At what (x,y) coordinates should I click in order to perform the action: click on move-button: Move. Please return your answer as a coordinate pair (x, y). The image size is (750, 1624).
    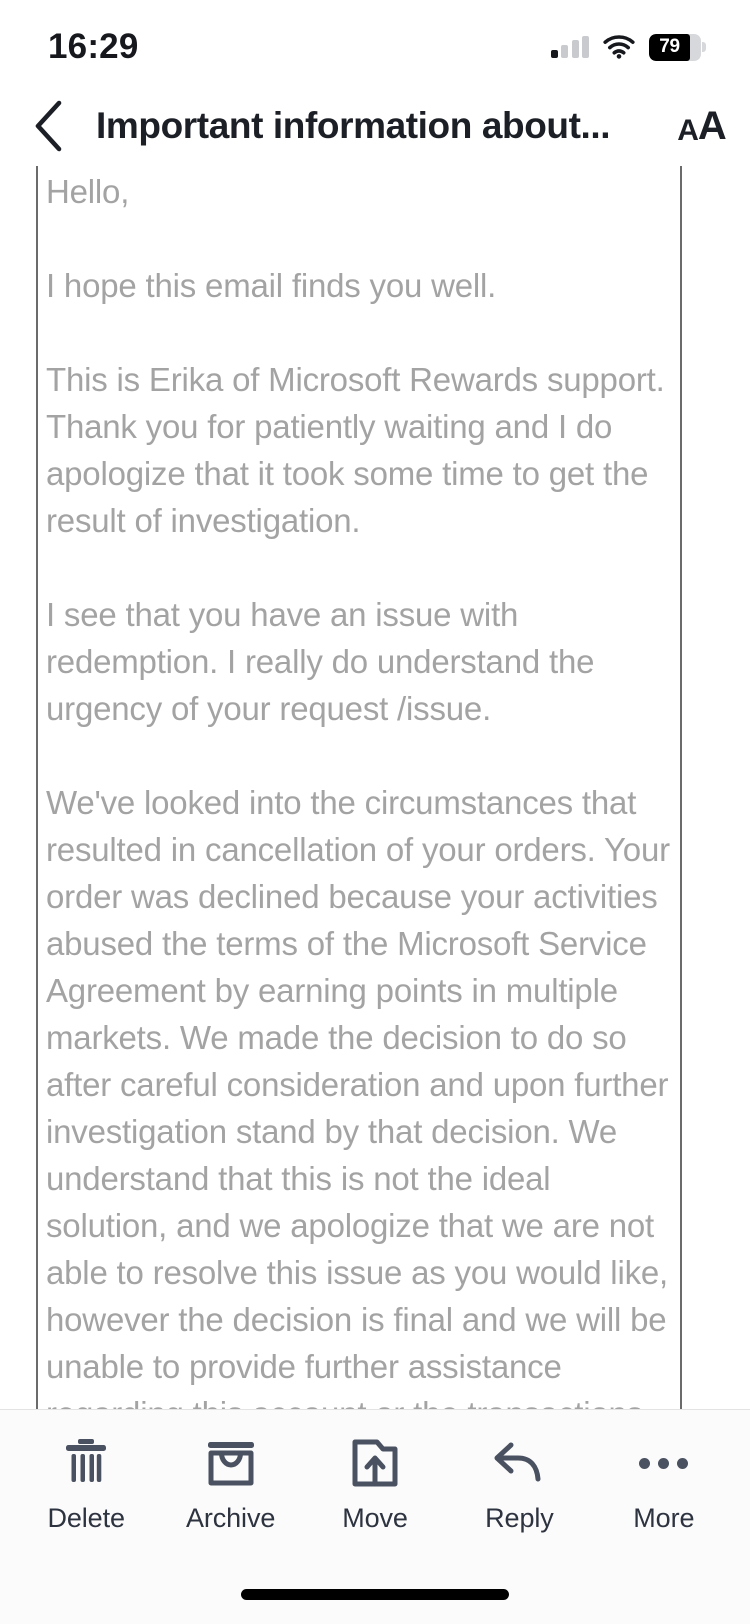
    Looking at the image, I should click on (375, 1485).